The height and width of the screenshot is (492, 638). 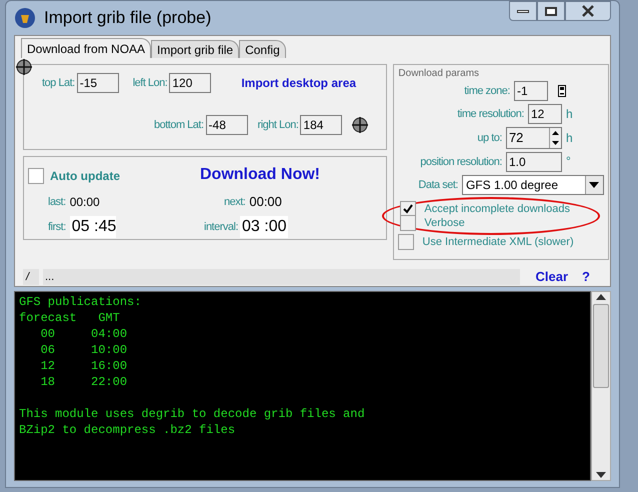 I want to click on input-field: 03 :00, so click(x=264, y=227).